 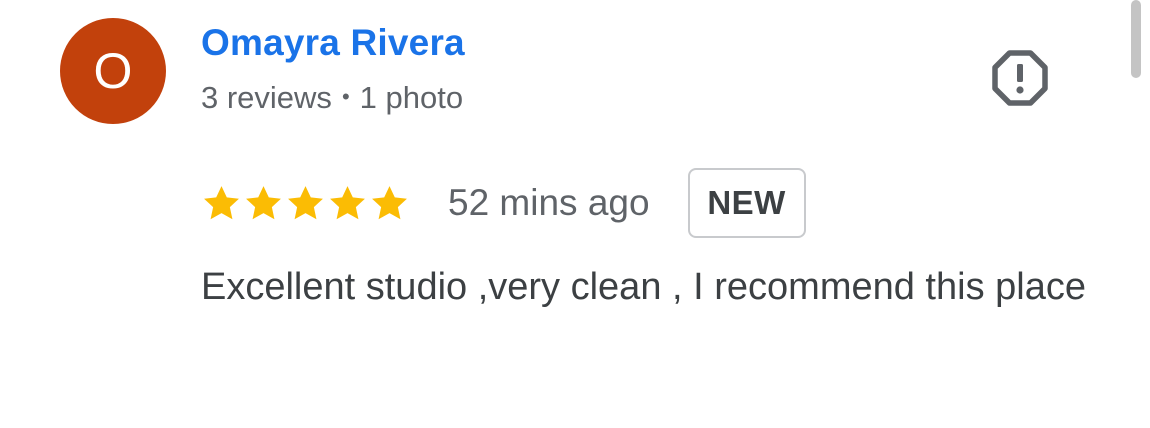 I want to click on star-rating, so click(x=305, y=203).